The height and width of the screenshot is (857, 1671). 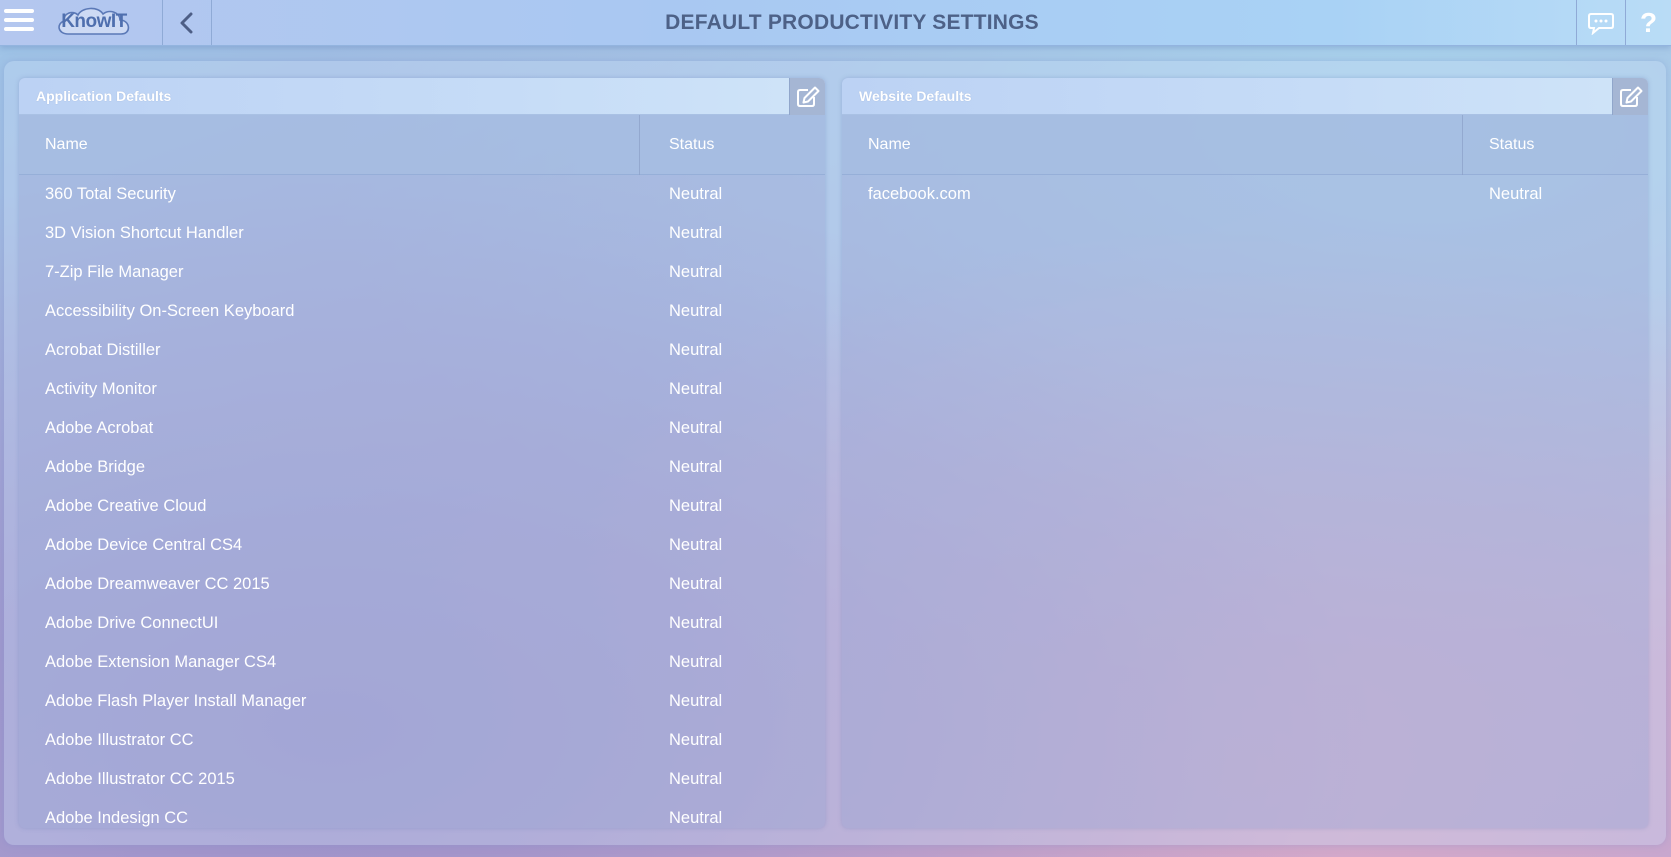 I want to click on table-row: Adobe Extension Manager CS4 Neutral, so click(x=422, y=662).